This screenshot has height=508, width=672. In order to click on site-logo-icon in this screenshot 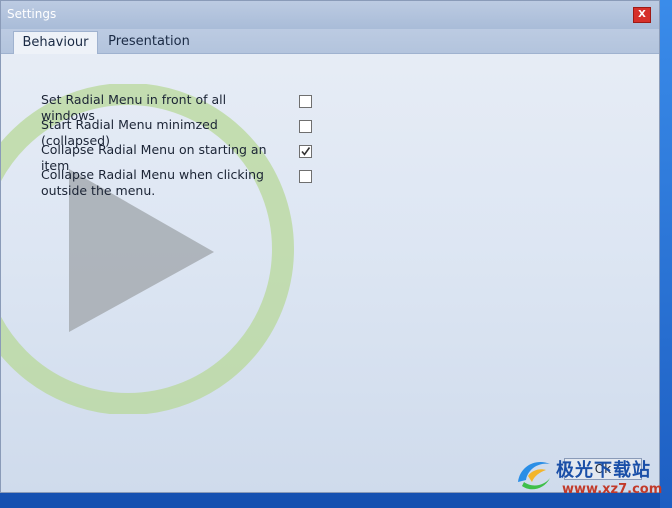, I will do `click(534, 476)`.